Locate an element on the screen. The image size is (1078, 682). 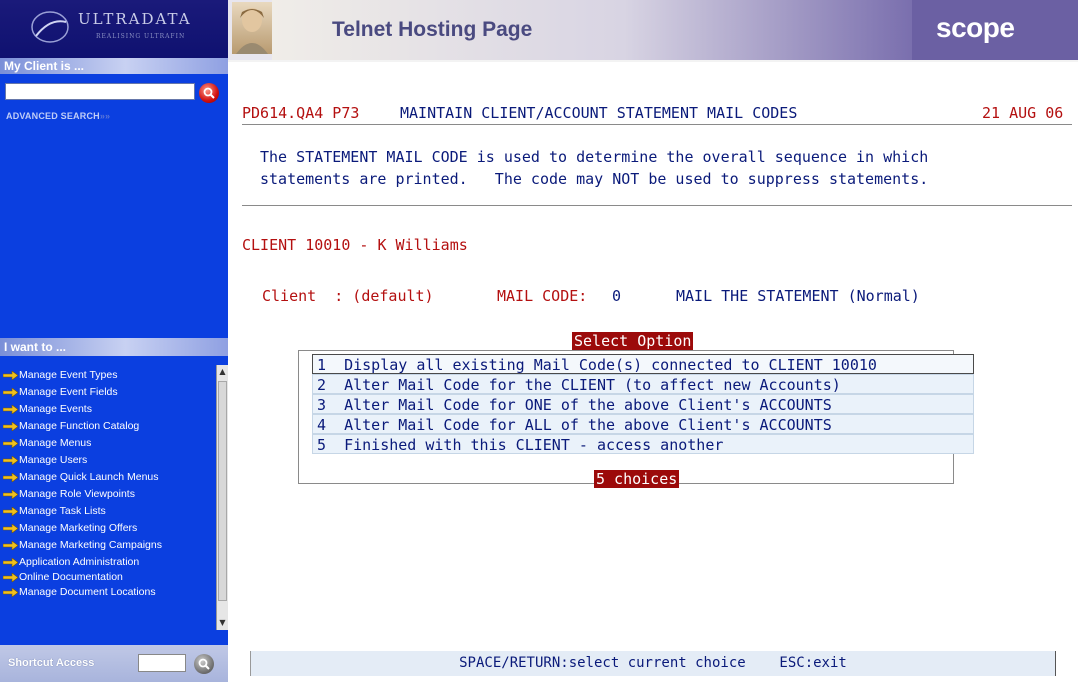
client-default-label: Client : (default) is located at coordinates (348, 296).